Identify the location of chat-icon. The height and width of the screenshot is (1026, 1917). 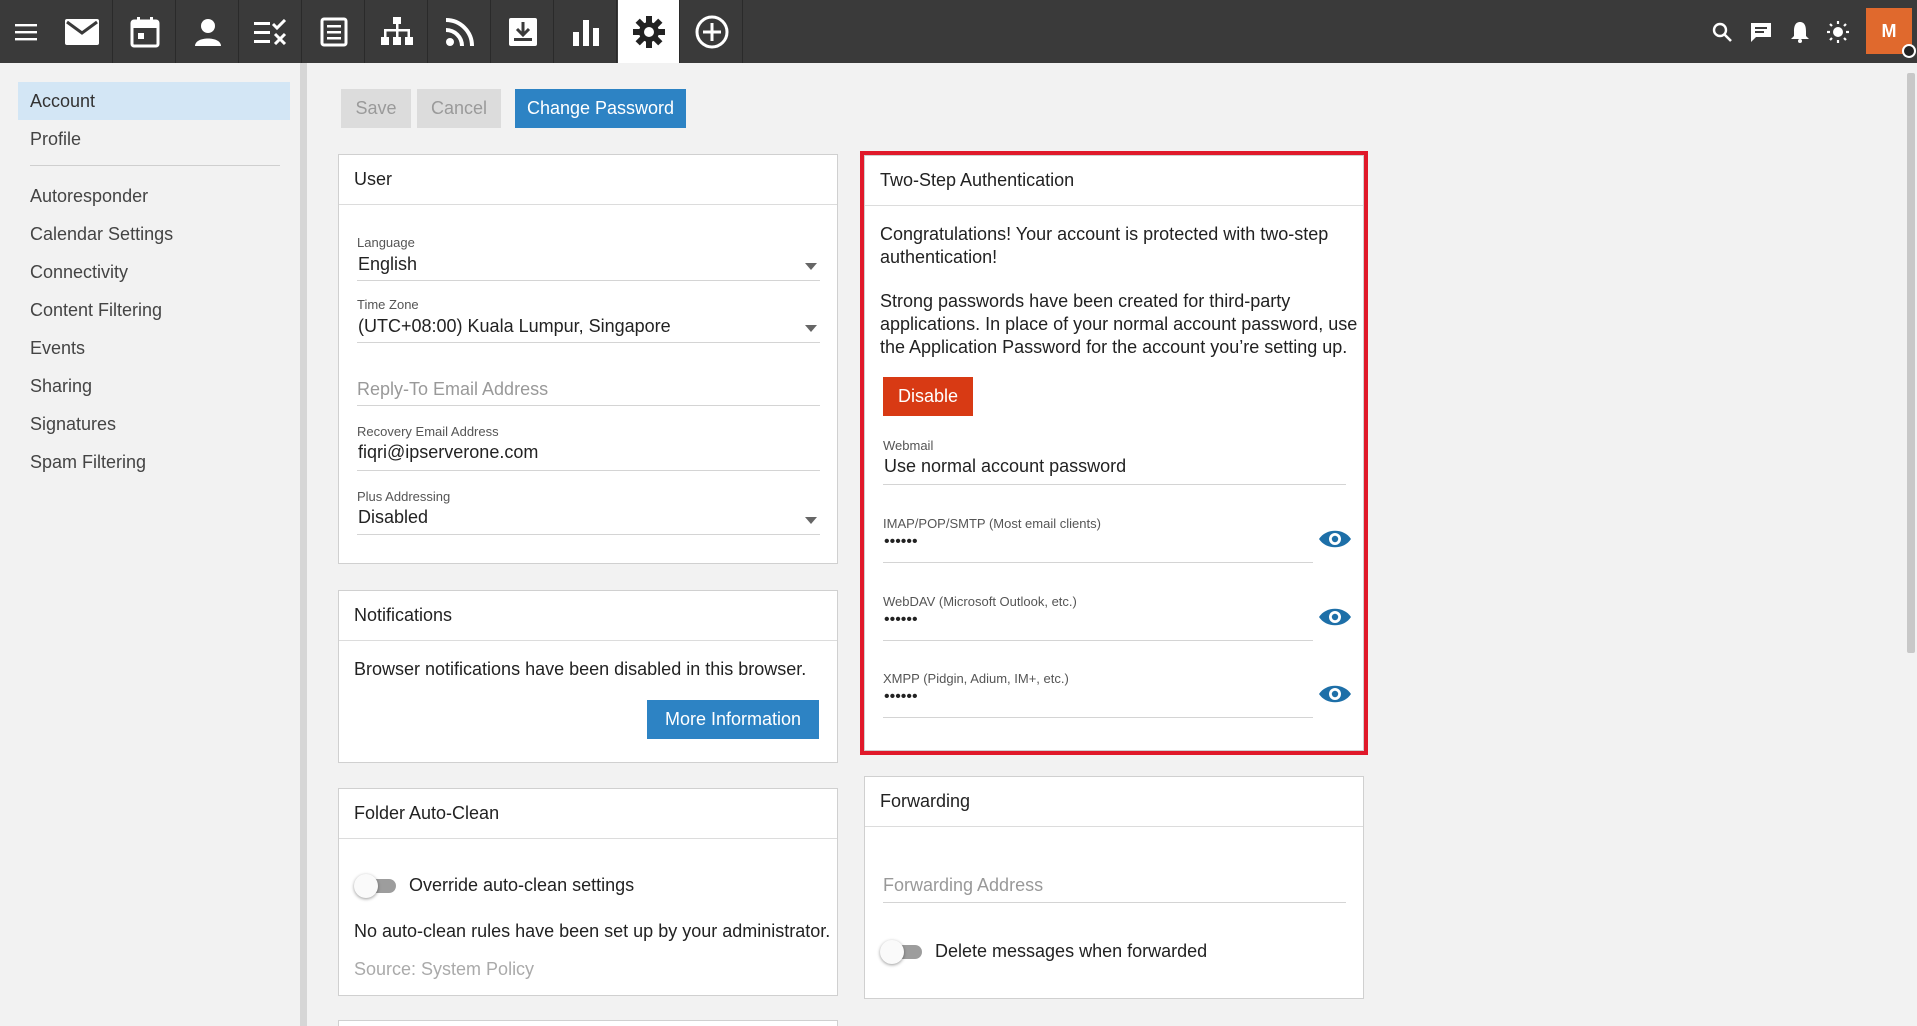
(1761, 31).